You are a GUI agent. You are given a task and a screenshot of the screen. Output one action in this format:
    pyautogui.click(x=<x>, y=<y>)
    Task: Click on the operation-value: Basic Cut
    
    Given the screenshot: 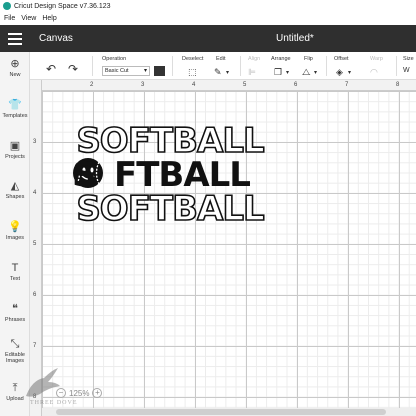 What is the action you would take?
    pyautogui.click(x=117, y=71)
    